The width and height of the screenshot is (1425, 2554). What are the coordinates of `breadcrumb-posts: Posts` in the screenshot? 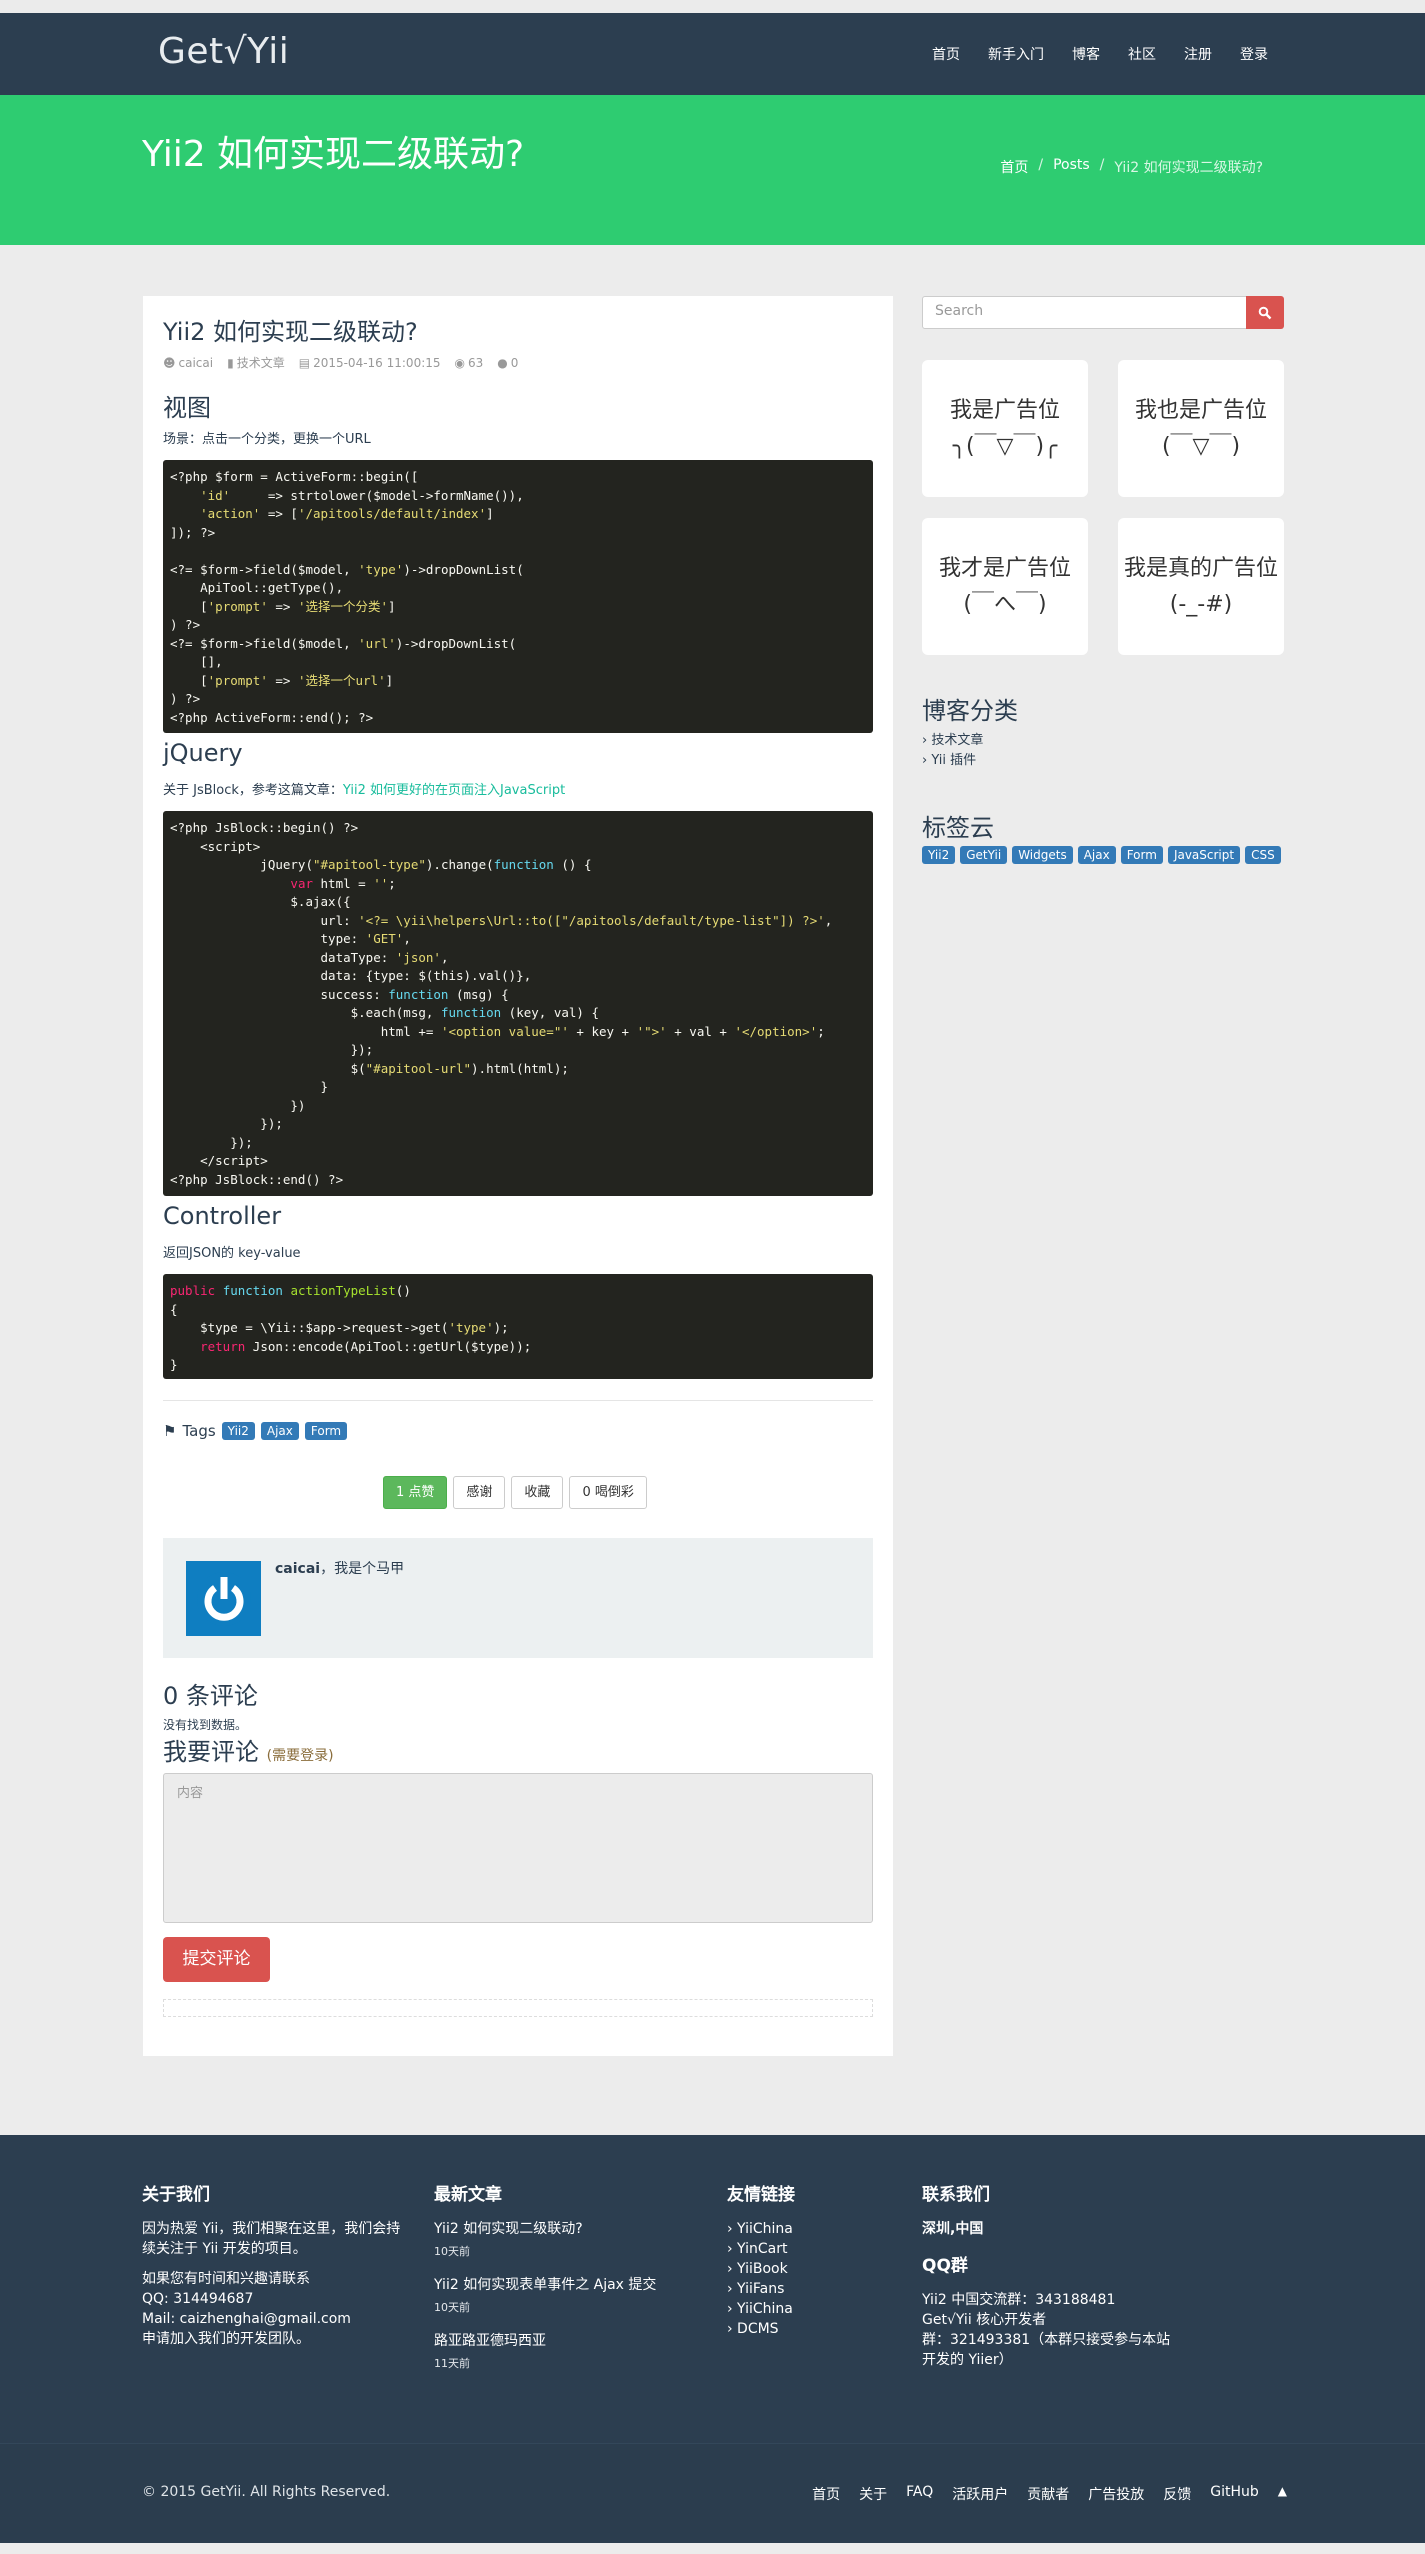 It's located at (1071, 167).